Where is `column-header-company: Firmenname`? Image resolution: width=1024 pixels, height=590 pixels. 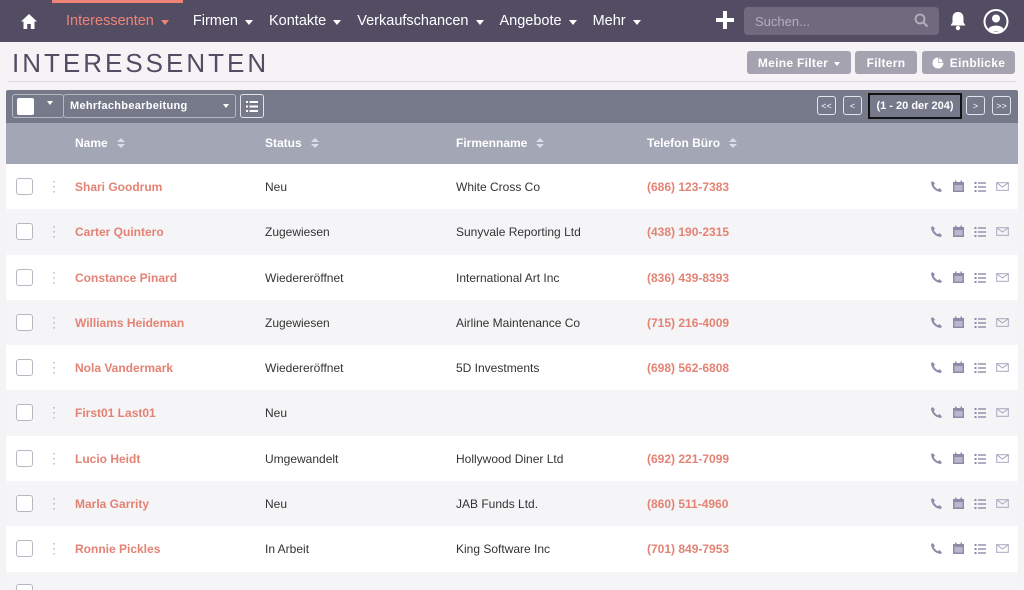
column-header-company: Firmenname is located at coordinates (500, 143).